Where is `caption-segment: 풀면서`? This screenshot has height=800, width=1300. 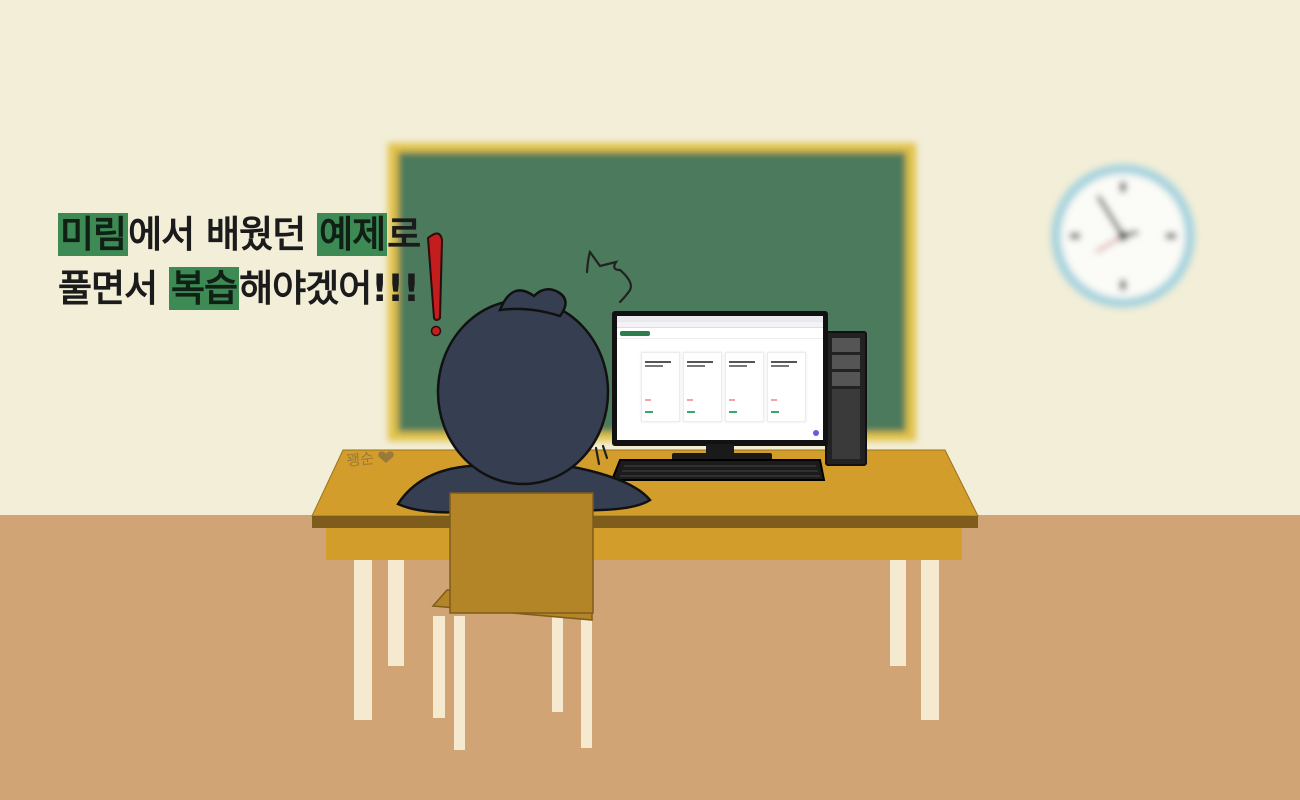
caption-segment: 풀면서 is located at coordinates (114, 288).